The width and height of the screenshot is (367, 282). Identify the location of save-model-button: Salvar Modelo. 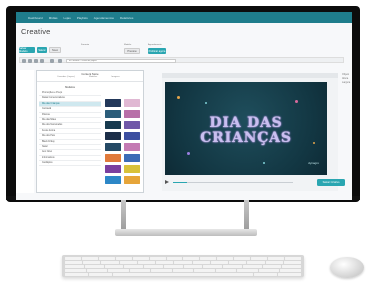
(27, 50).